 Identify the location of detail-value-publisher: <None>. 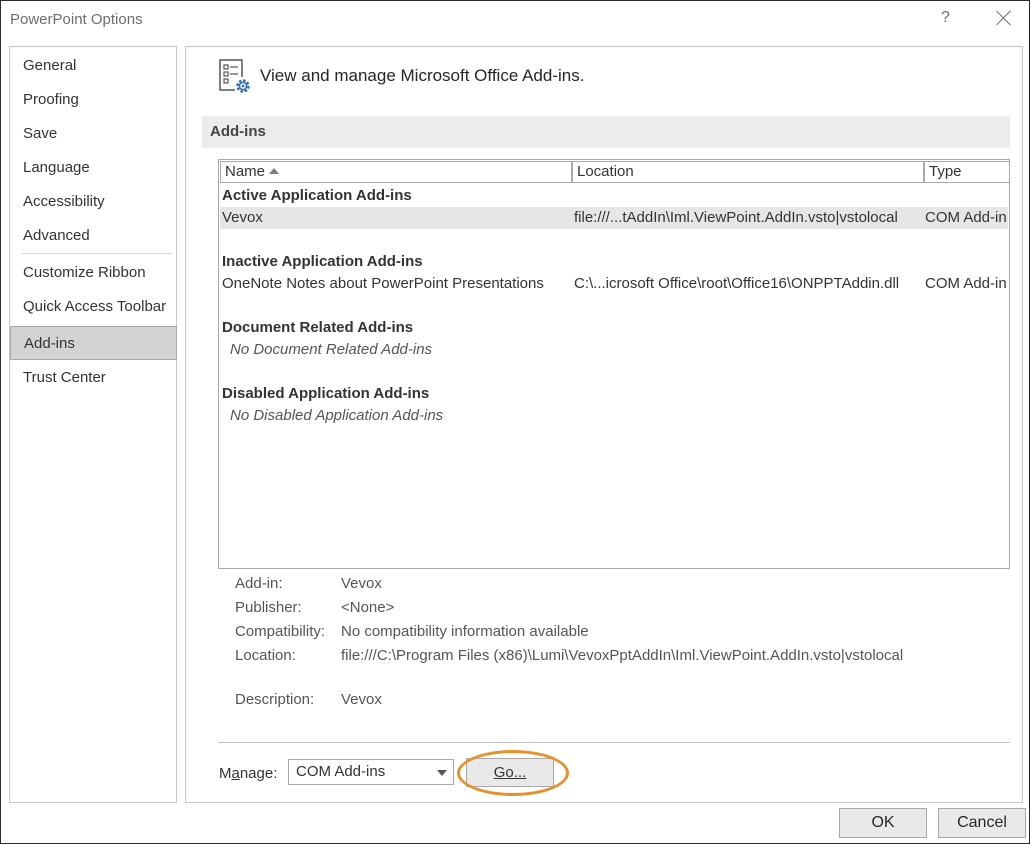
(368, 607).